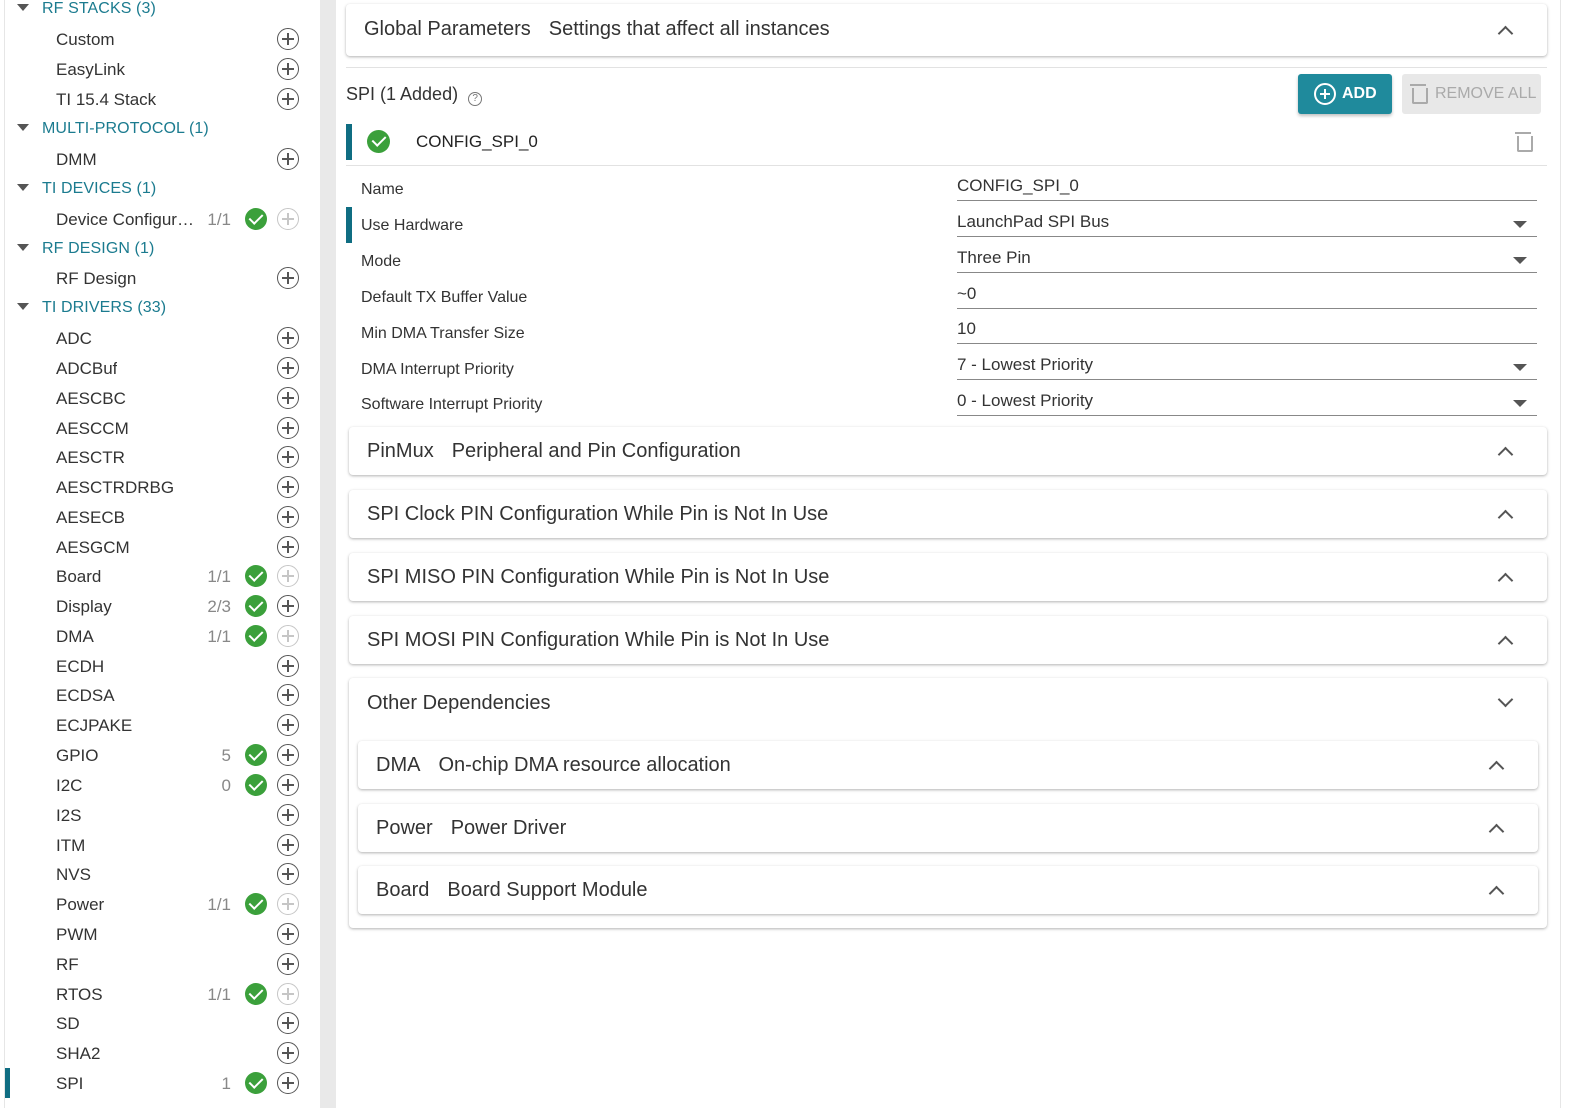 Image resolution: width=1576 pixels, height=1108 pixels. I want to click on sidebar-item-device-configuration: Device Configuration 1/1, so click(163, 219).